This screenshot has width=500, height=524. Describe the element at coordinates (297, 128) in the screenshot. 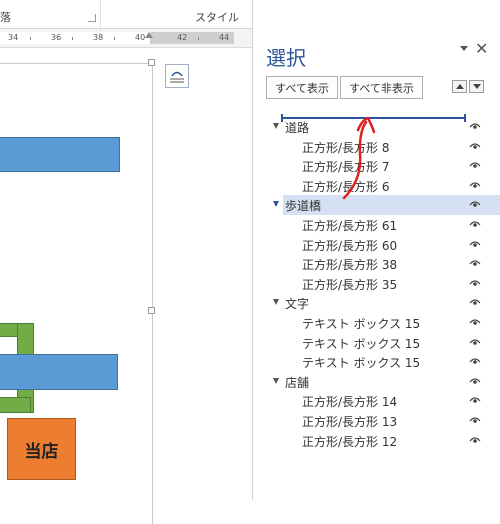

I see `group-label: 道路` at that location.